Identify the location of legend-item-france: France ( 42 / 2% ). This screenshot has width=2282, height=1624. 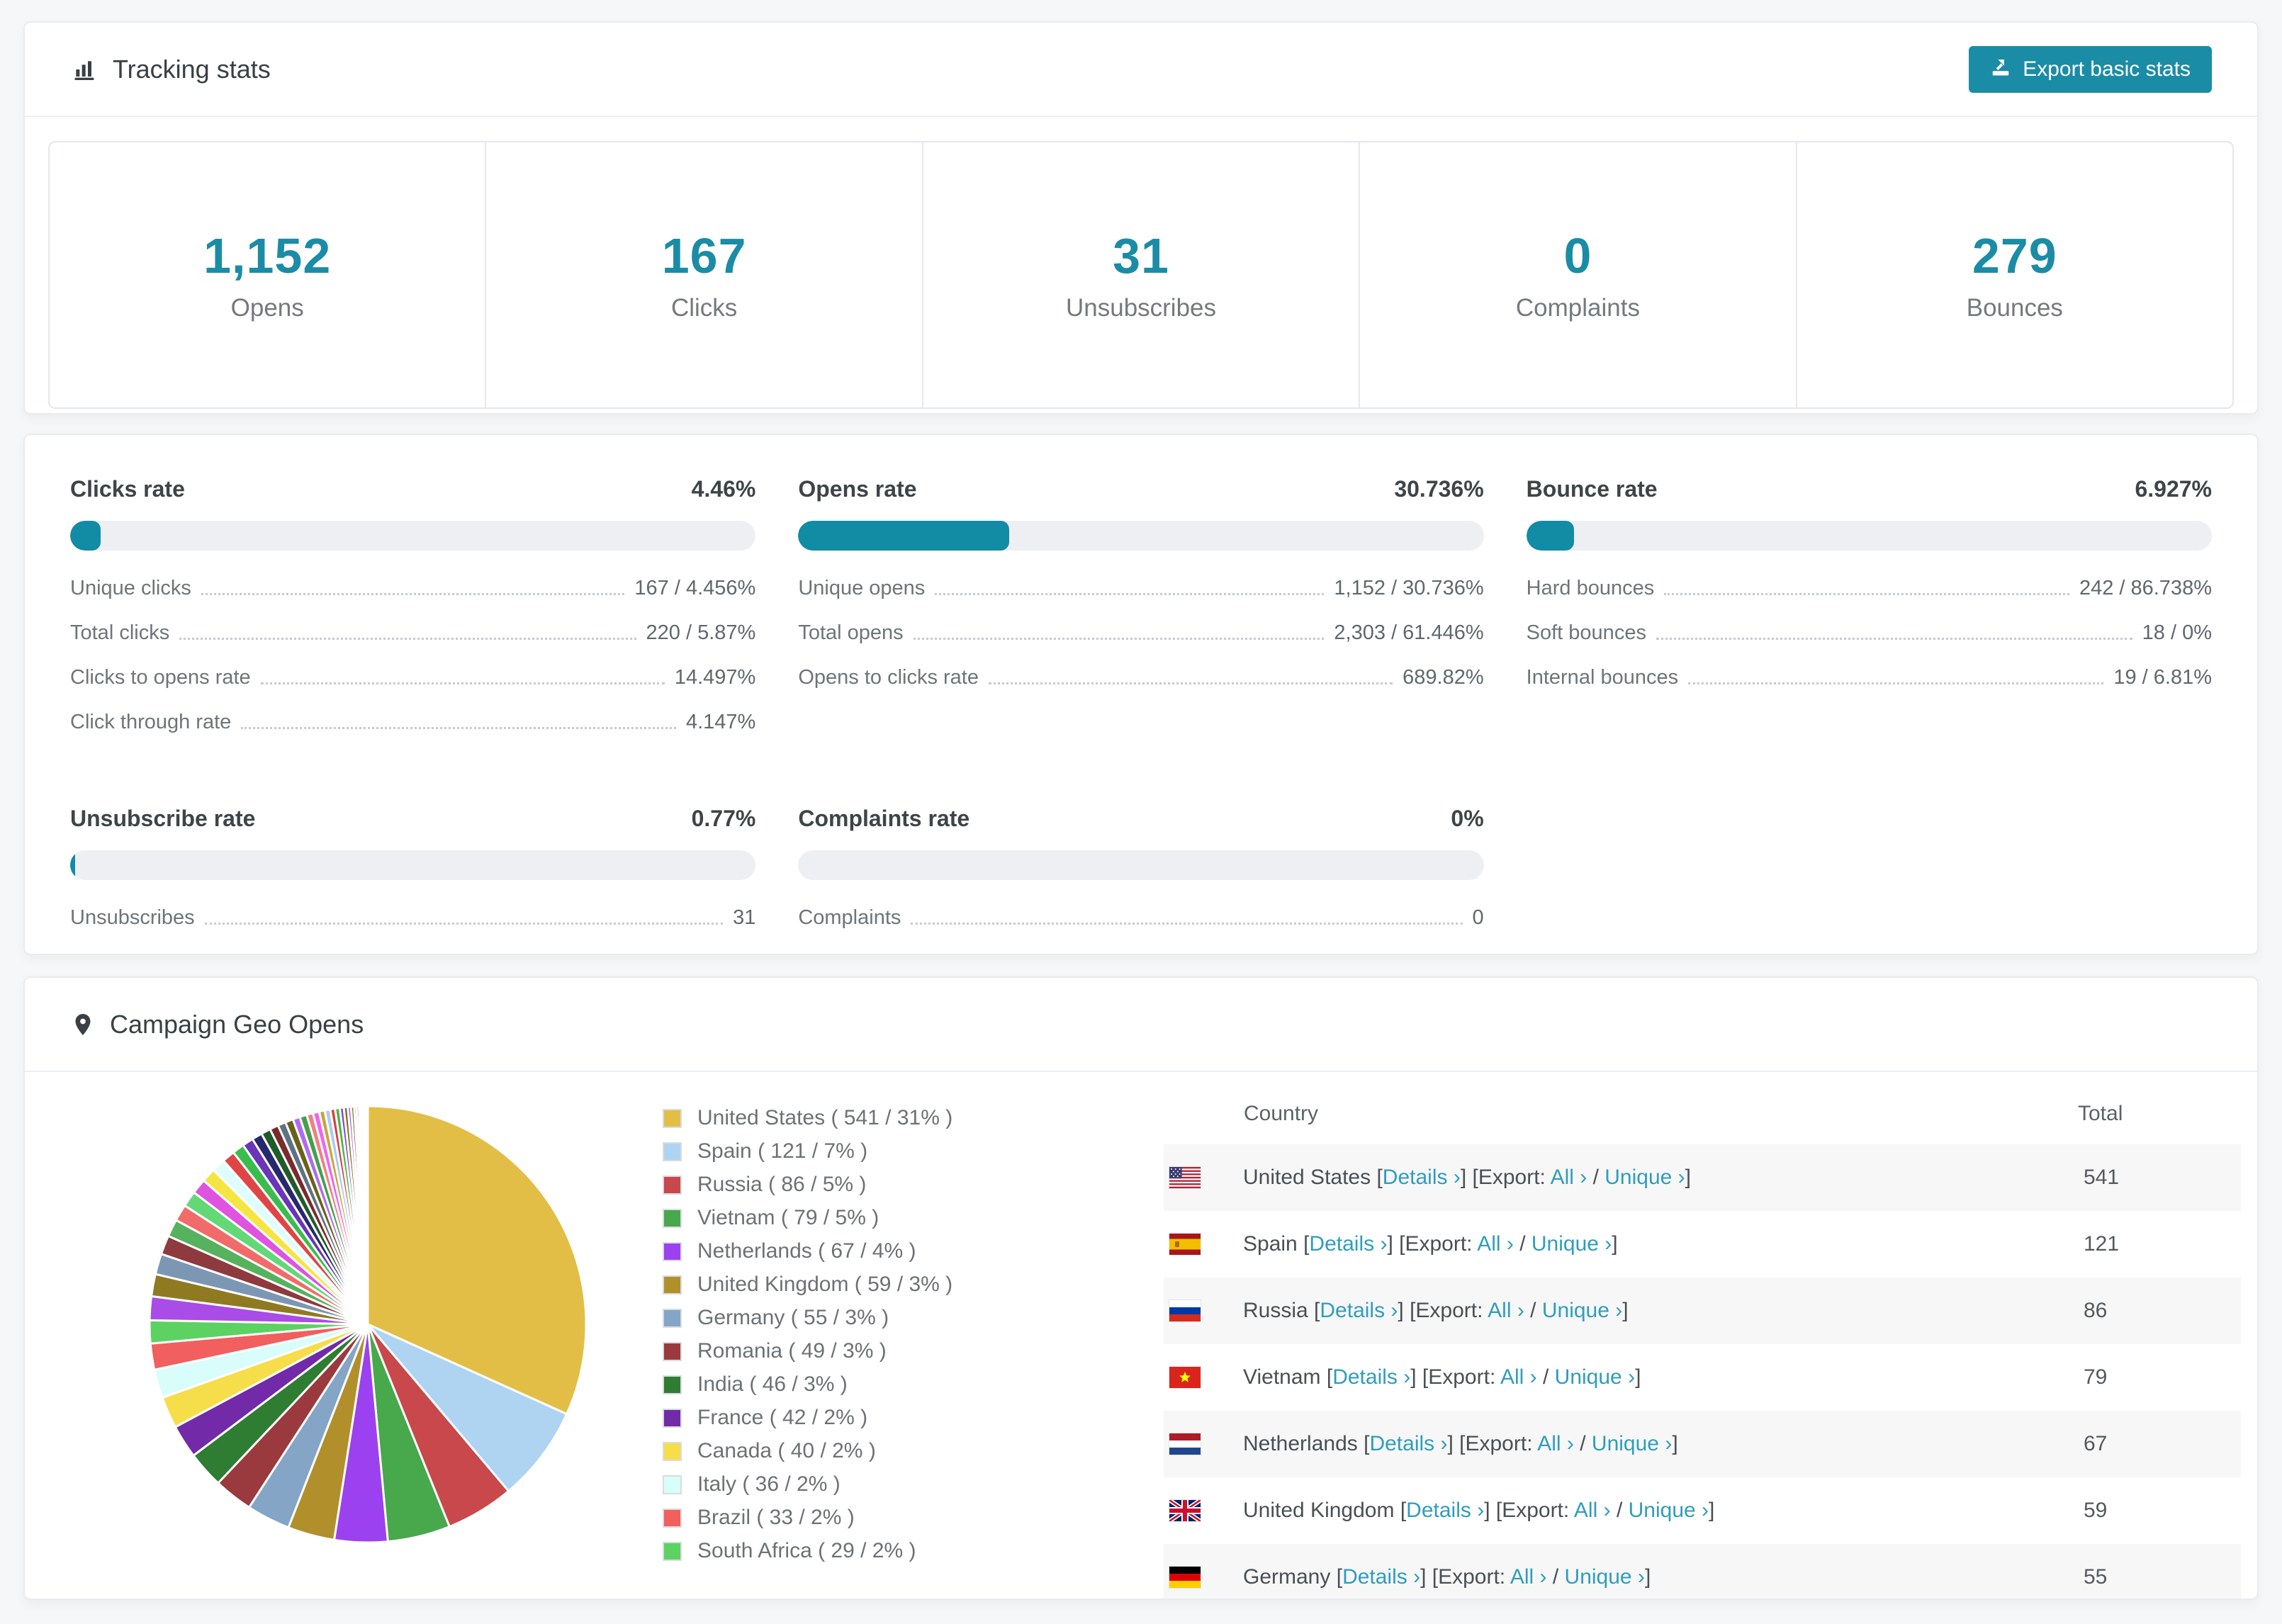
(807, 1418).